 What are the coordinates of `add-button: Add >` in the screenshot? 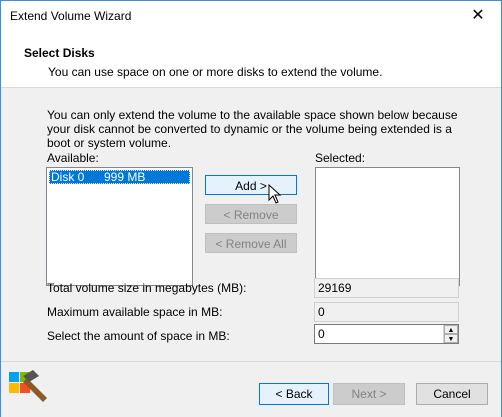 It's located at (251, 185).